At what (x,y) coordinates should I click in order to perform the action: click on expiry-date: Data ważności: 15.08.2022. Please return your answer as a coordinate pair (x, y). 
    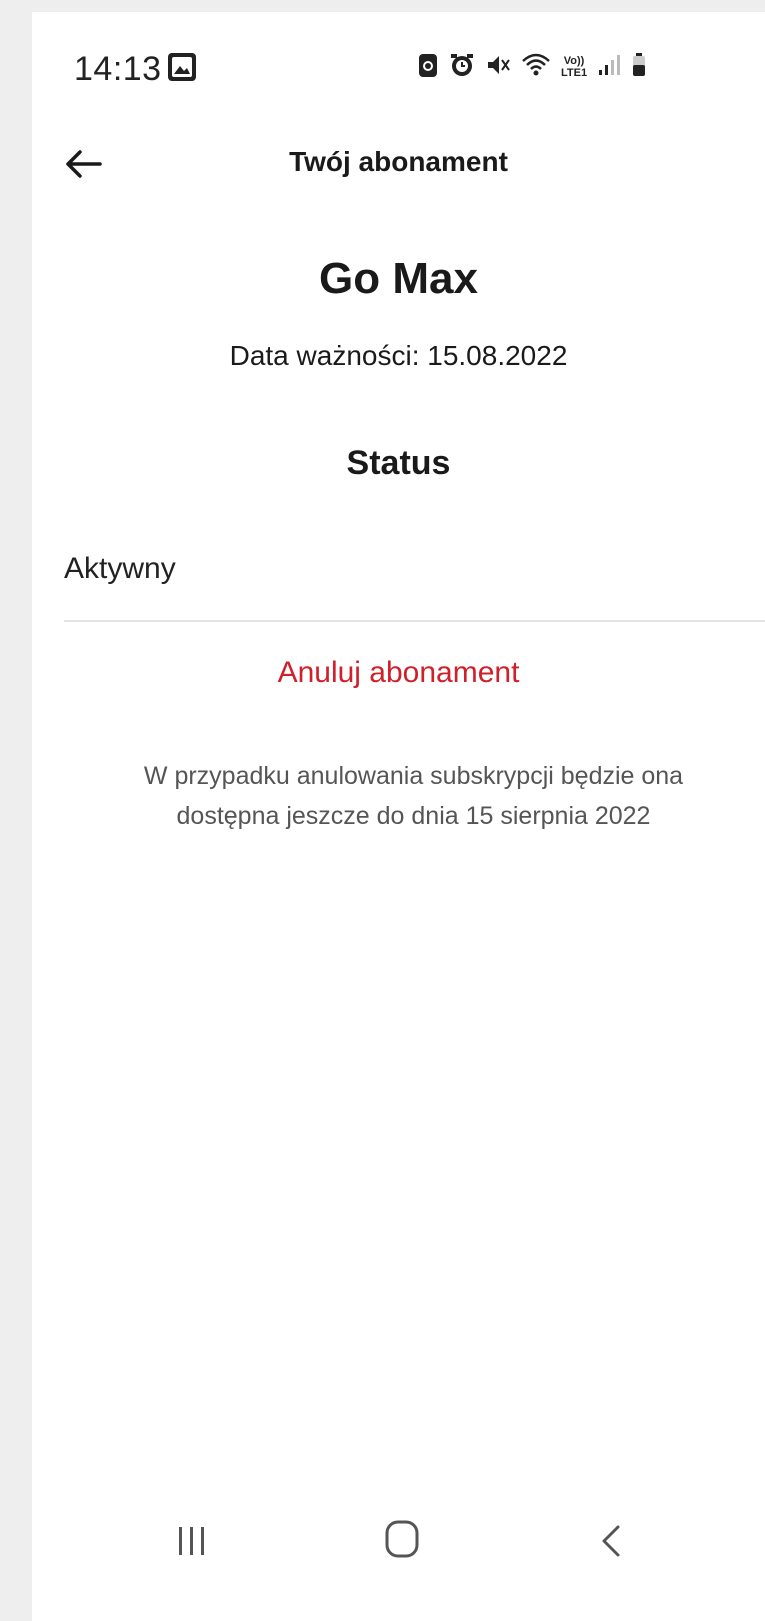
    Looking at the image, I should click on (398, 355).